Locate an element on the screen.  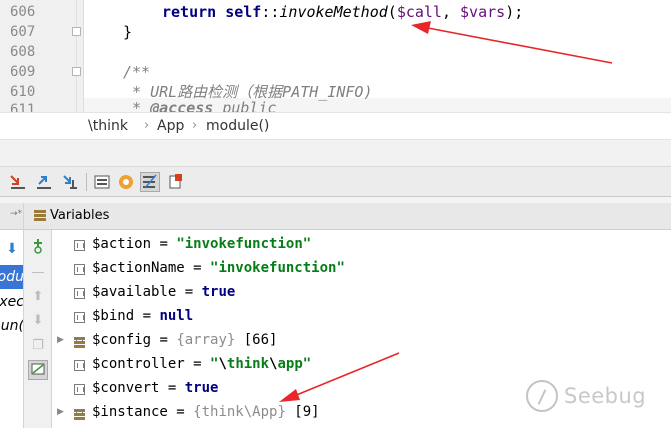
keyword-return: return is located at coordinates (189, 12).